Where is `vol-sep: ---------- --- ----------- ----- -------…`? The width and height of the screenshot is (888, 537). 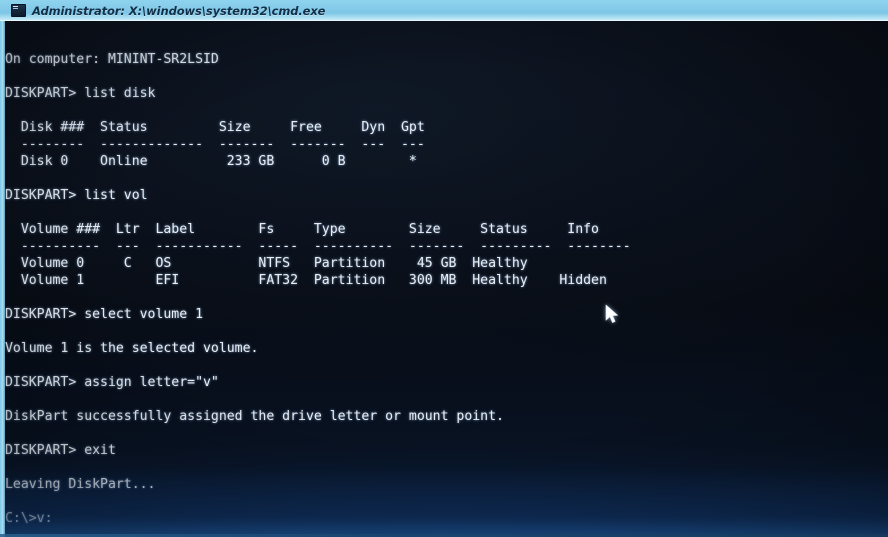
vol-sep: ---------- --- ----------- ----- -------… is located at coordinates (318, 246).